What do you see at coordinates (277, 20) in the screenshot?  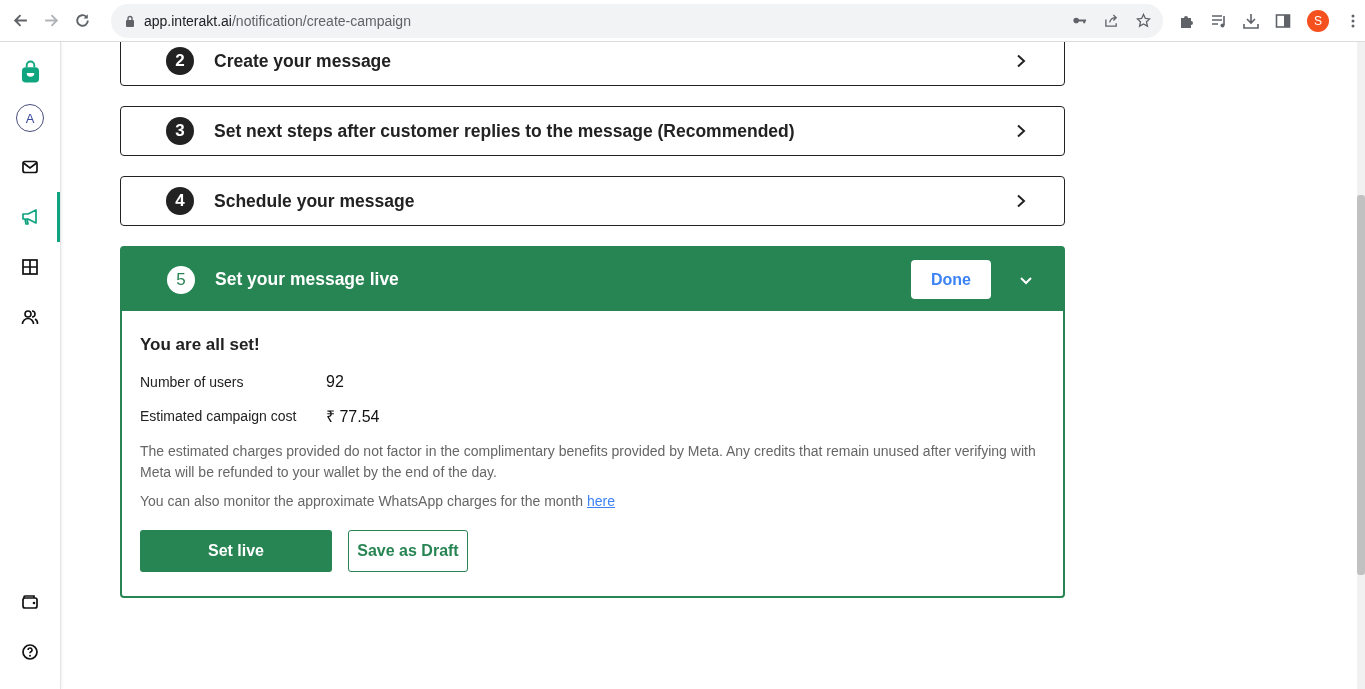 I see `url-text: app.interakt.ai/notification/create-campaign` at bounding box center [277, 20].